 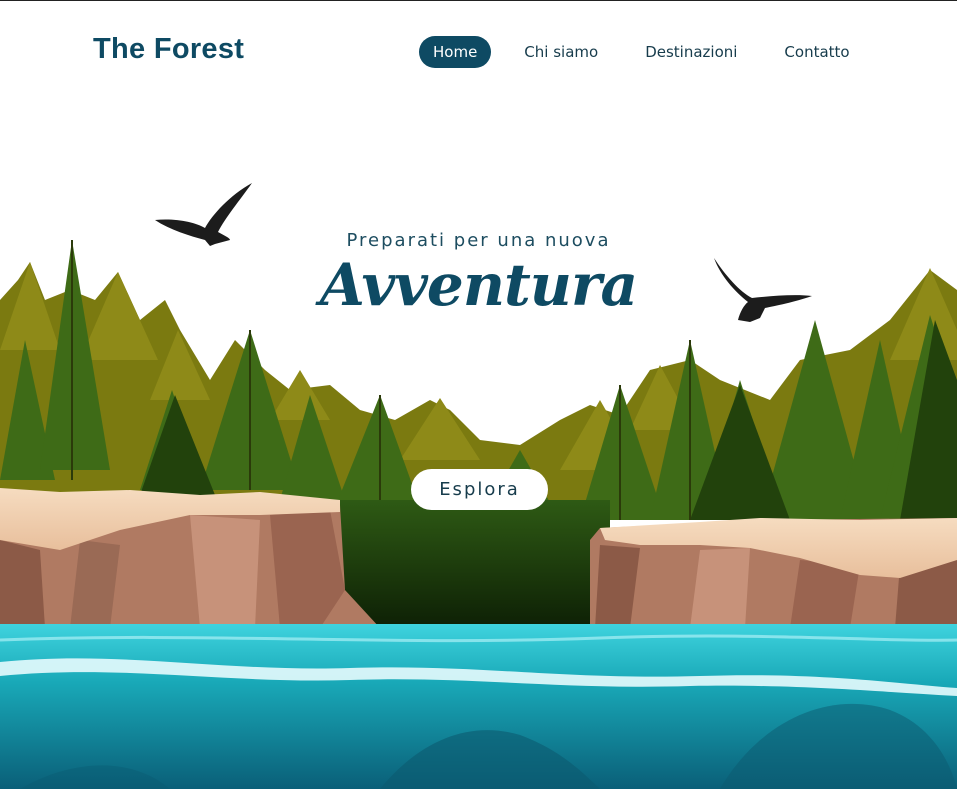 What do you see at coordinates (168, 49) in the screenshot?
I see `site-logo: The Forest` at bounding box center [168, 49].